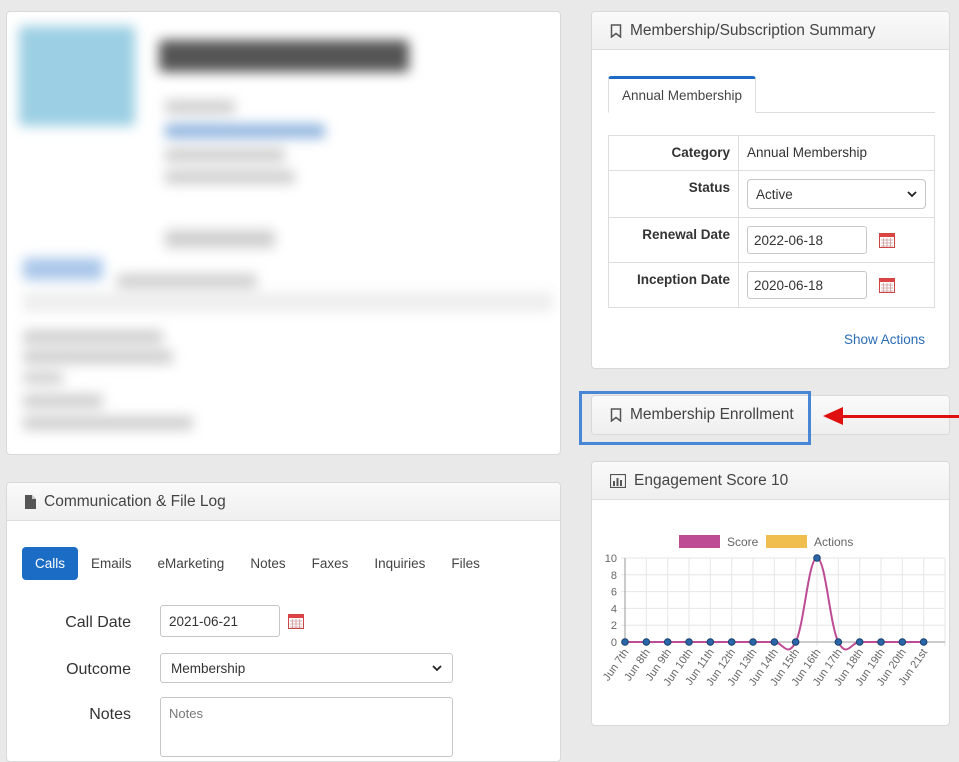  What do you see at coordinates (673, 153) in the screenshot?
I see `category-label: Category` at bounding box center [673, 153].